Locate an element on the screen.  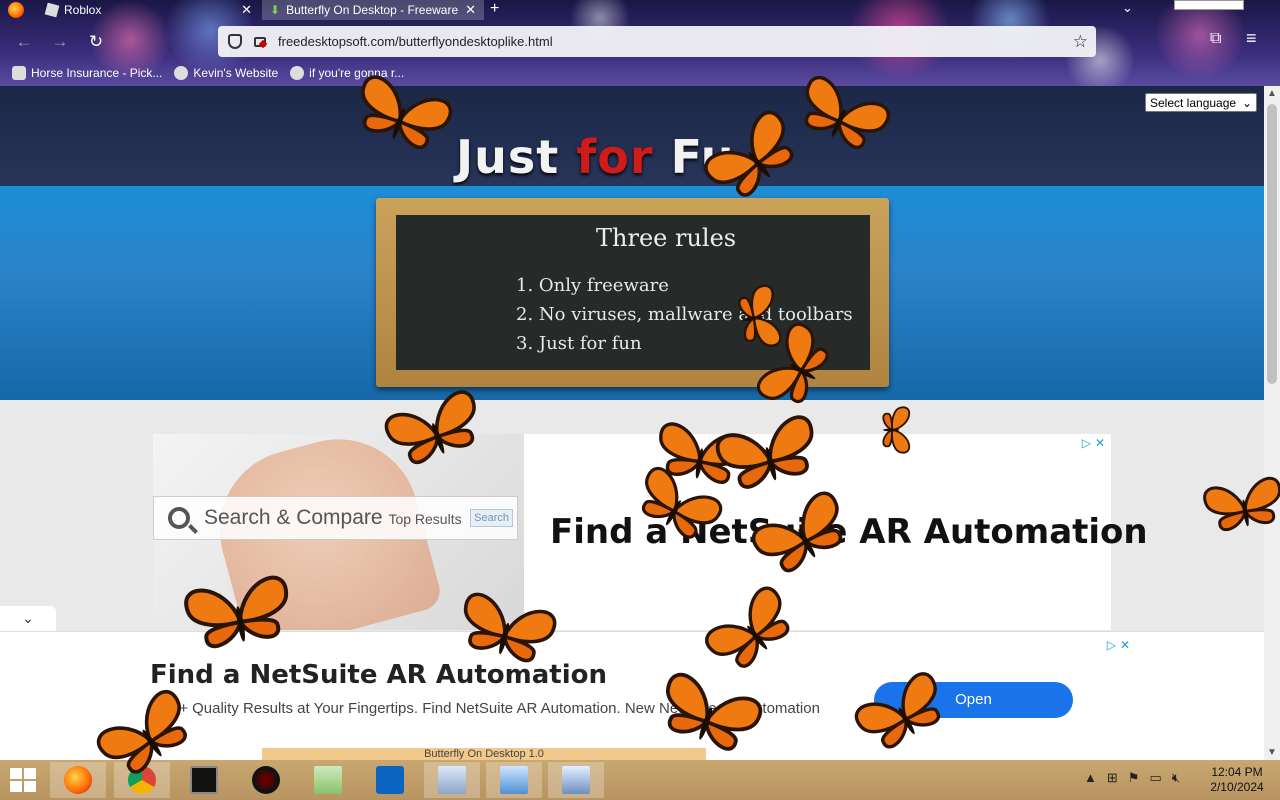
language-select: Select language ⌄ is located at coordinates (1201, 102).